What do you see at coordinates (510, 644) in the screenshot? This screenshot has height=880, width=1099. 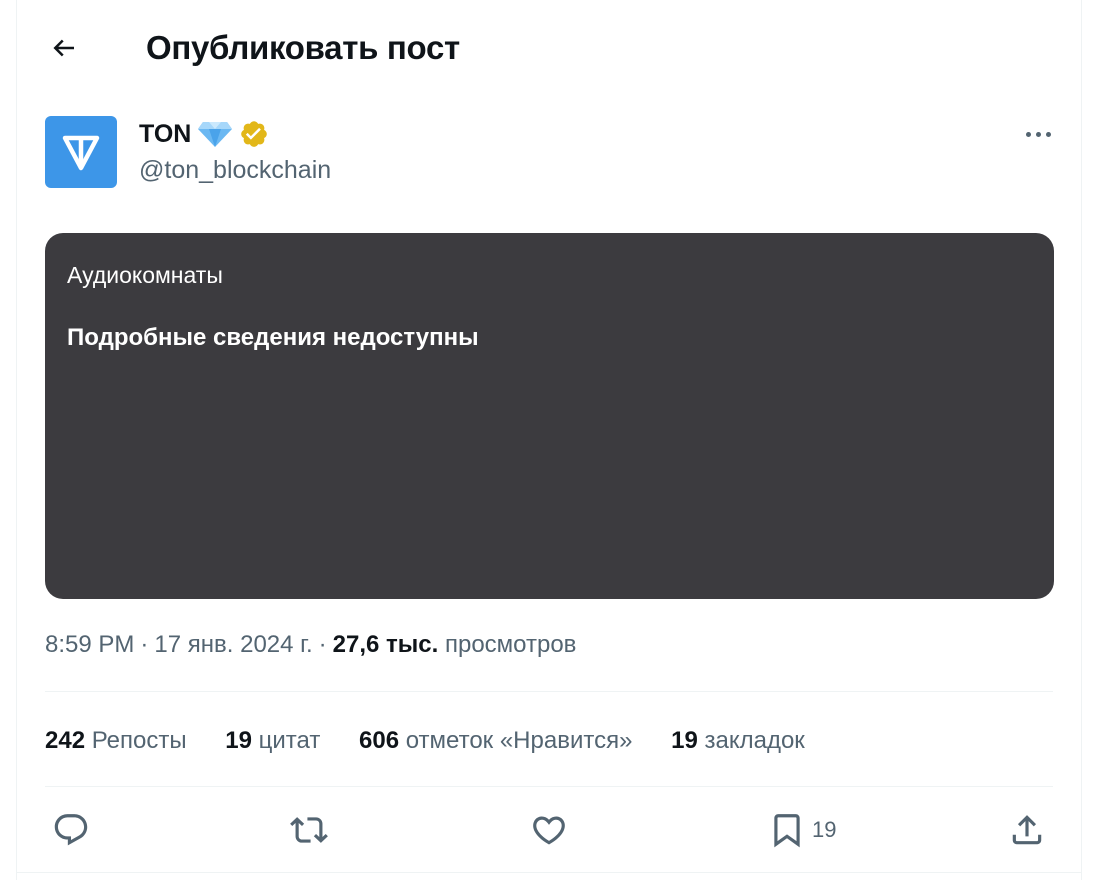 I see `views-label: просмотров` at bounding box center [510, 644].